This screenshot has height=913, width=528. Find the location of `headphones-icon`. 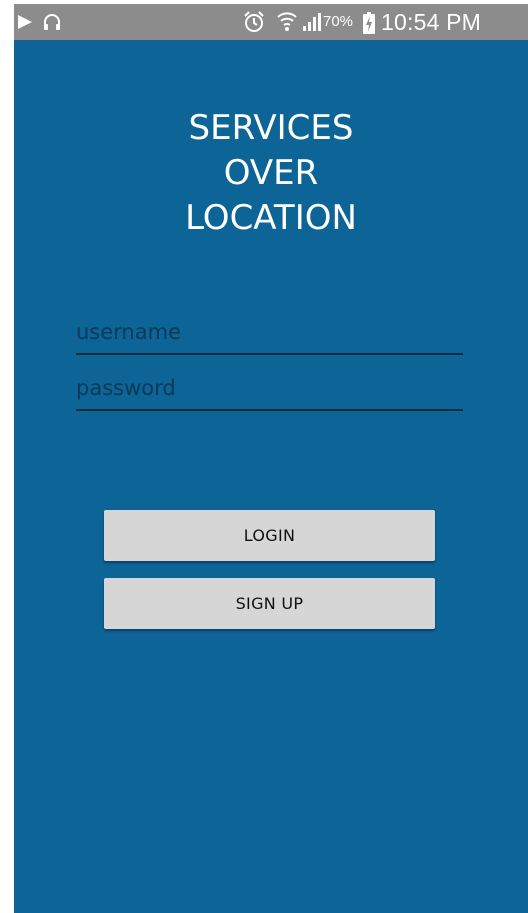

headphones-icon is located at coordinates (52, 22).